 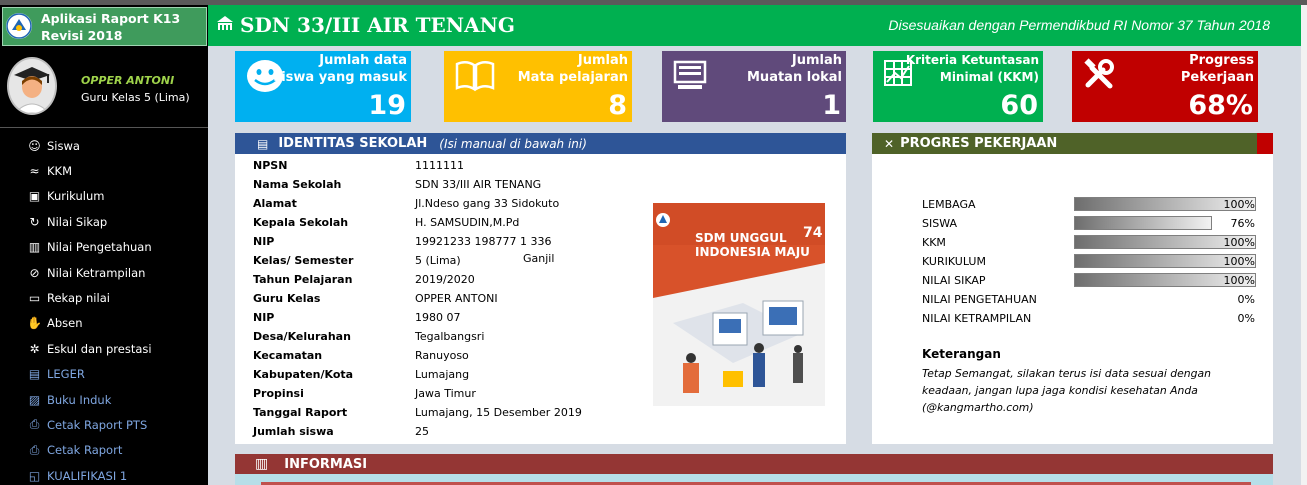 I want to click on sdm-unggul-poster: SDM UNGGUL INDONESIA MAJU 74, so click(x=739, y=304).